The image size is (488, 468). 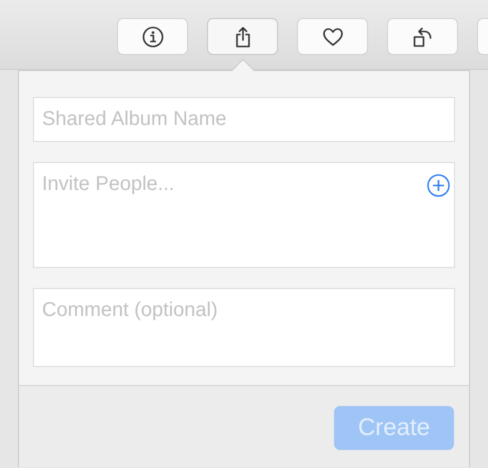 I want to click on heart-icon, so click(x=333, y=37).